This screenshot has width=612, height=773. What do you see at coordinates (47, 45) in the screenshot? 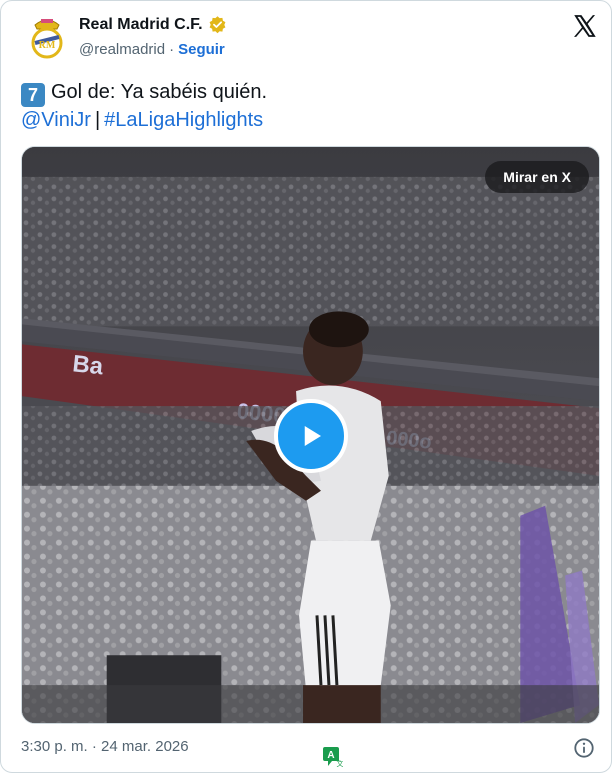
I see `svg-text: RM` at bounding box center [47, 45].